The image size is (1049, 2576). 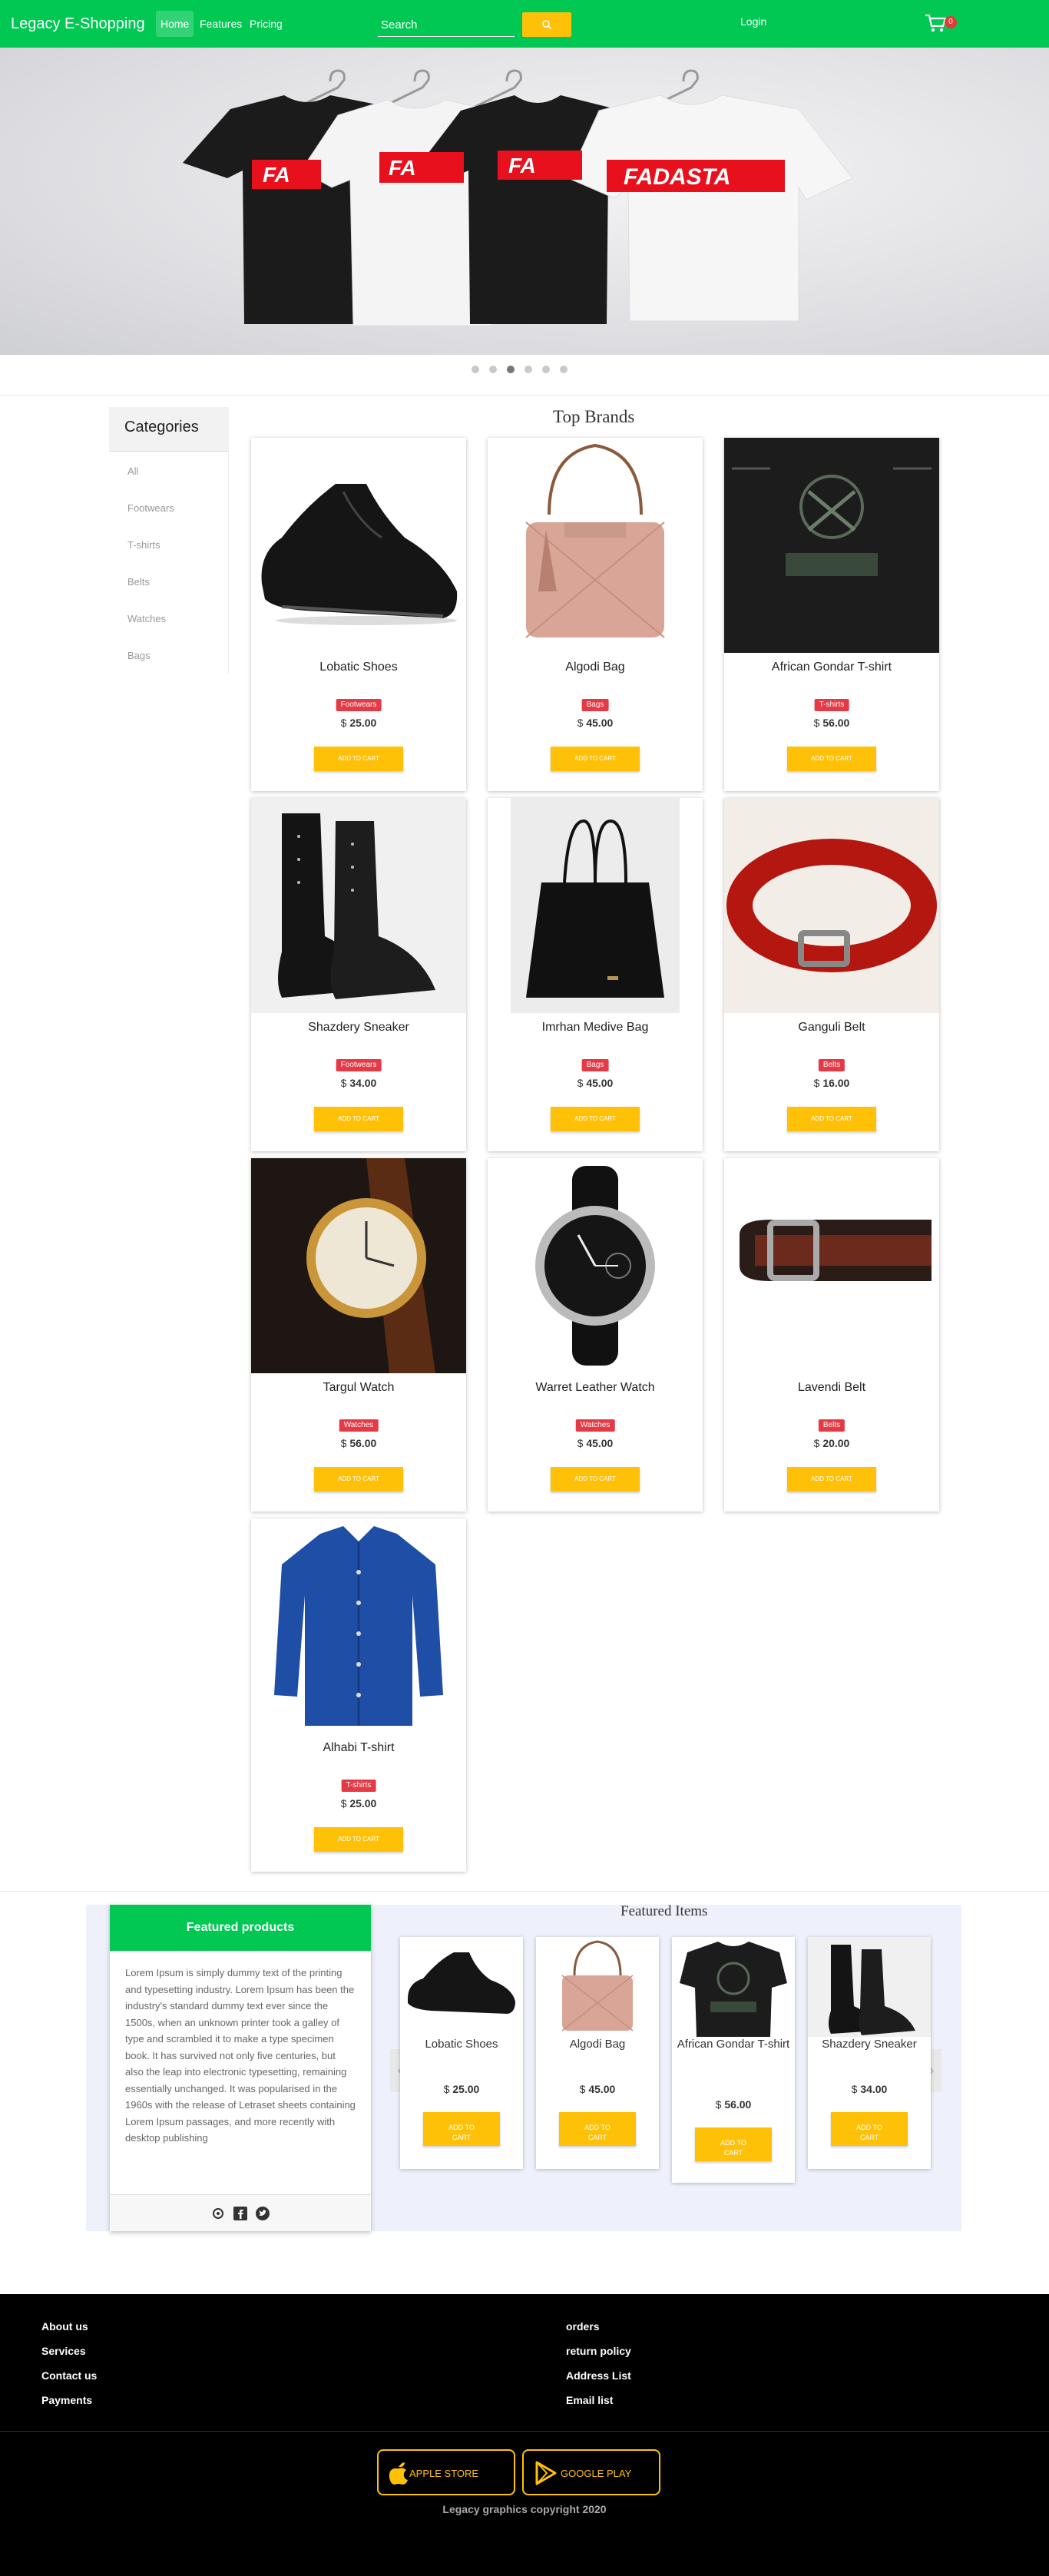 What do you see at coordinates (218, 2213) in the screenshot?
I see `settings-icon` at bounding box center [218, 2213].